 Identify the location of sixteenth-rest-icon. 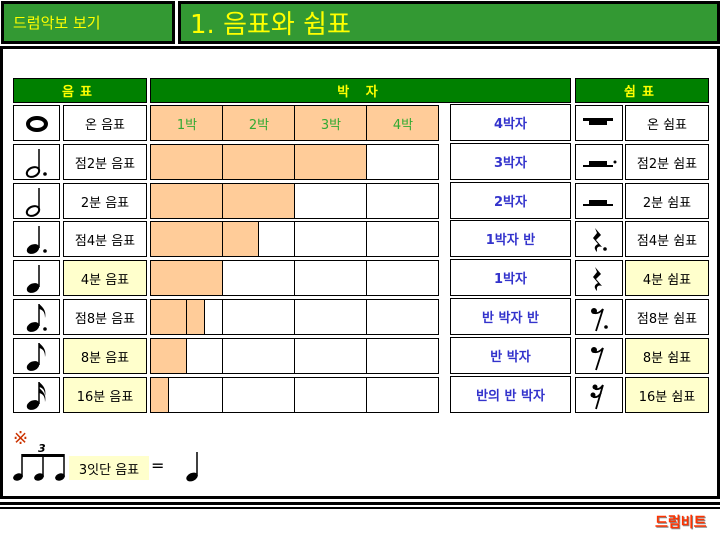
(597, 397).